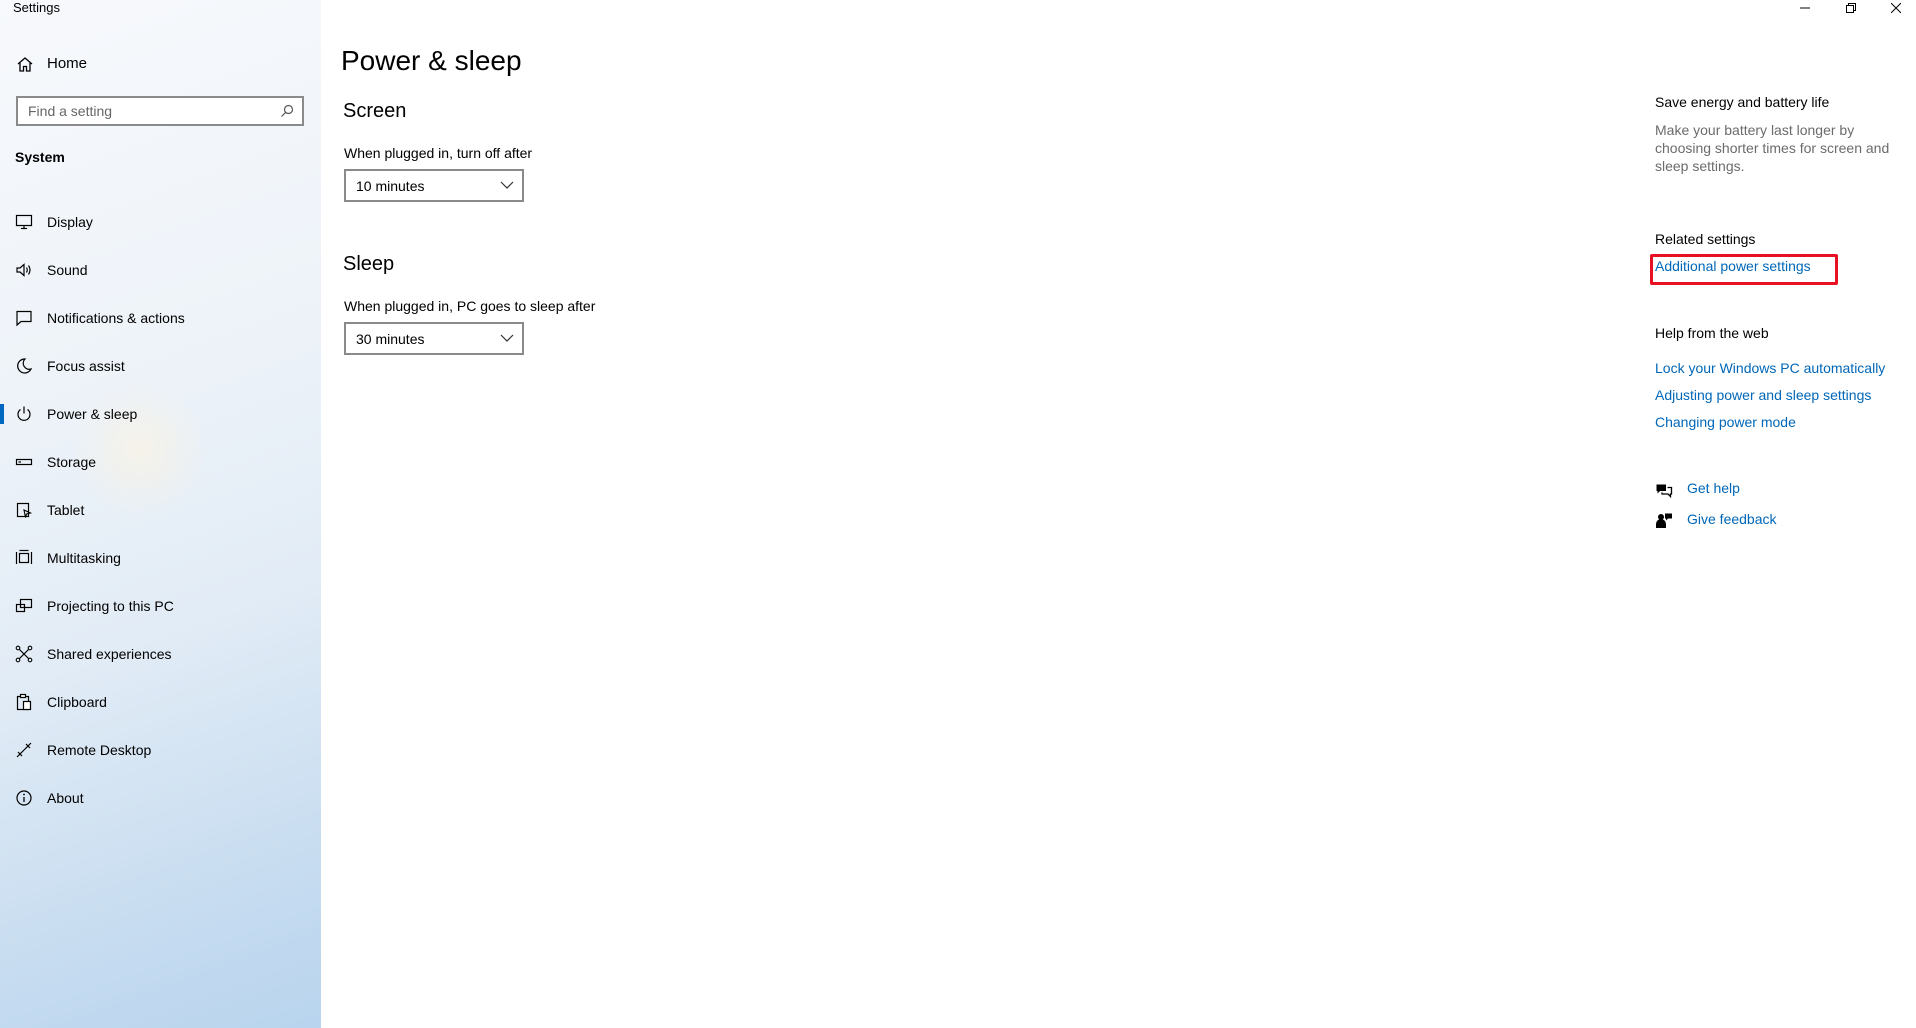  I want to click on sidebar-item-sound: Sound, so click(160, 270).